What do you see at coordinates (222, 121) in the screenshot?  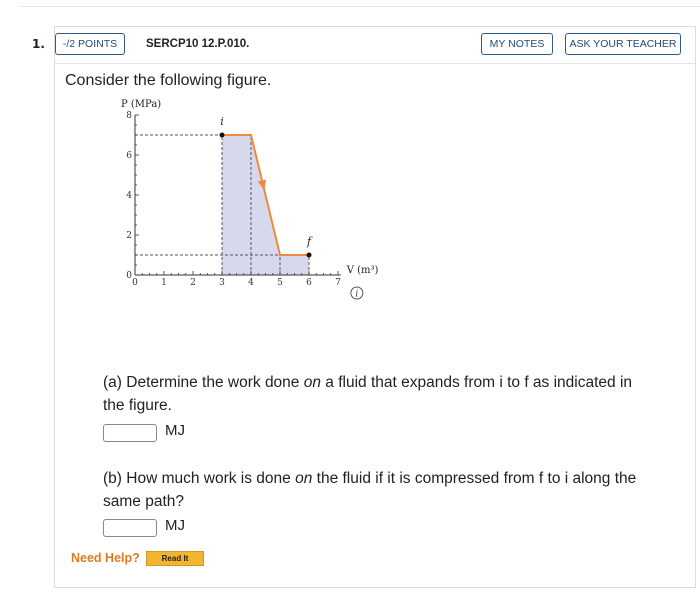 I see `state-label: i` at bounding box center [222, 121].